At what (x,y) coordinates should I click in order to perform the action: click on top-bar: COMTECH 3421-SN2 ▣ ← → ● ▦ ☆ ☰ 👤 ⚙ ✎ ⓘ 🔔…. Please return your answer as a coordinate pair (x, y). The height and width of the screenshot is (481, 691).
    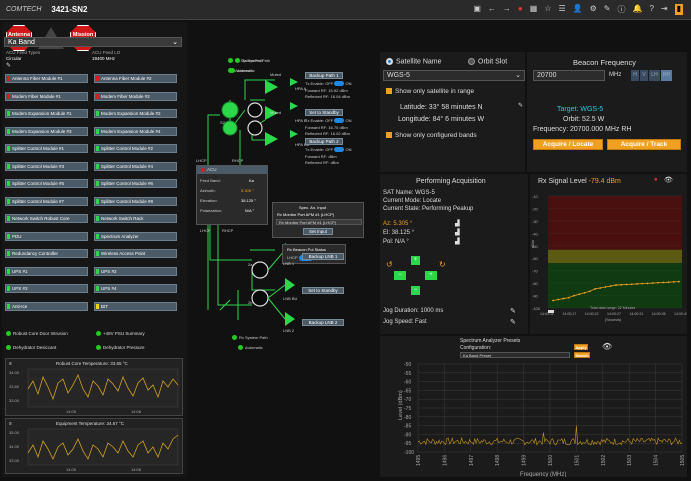
    Looking at the image, I should click on (345, 10).